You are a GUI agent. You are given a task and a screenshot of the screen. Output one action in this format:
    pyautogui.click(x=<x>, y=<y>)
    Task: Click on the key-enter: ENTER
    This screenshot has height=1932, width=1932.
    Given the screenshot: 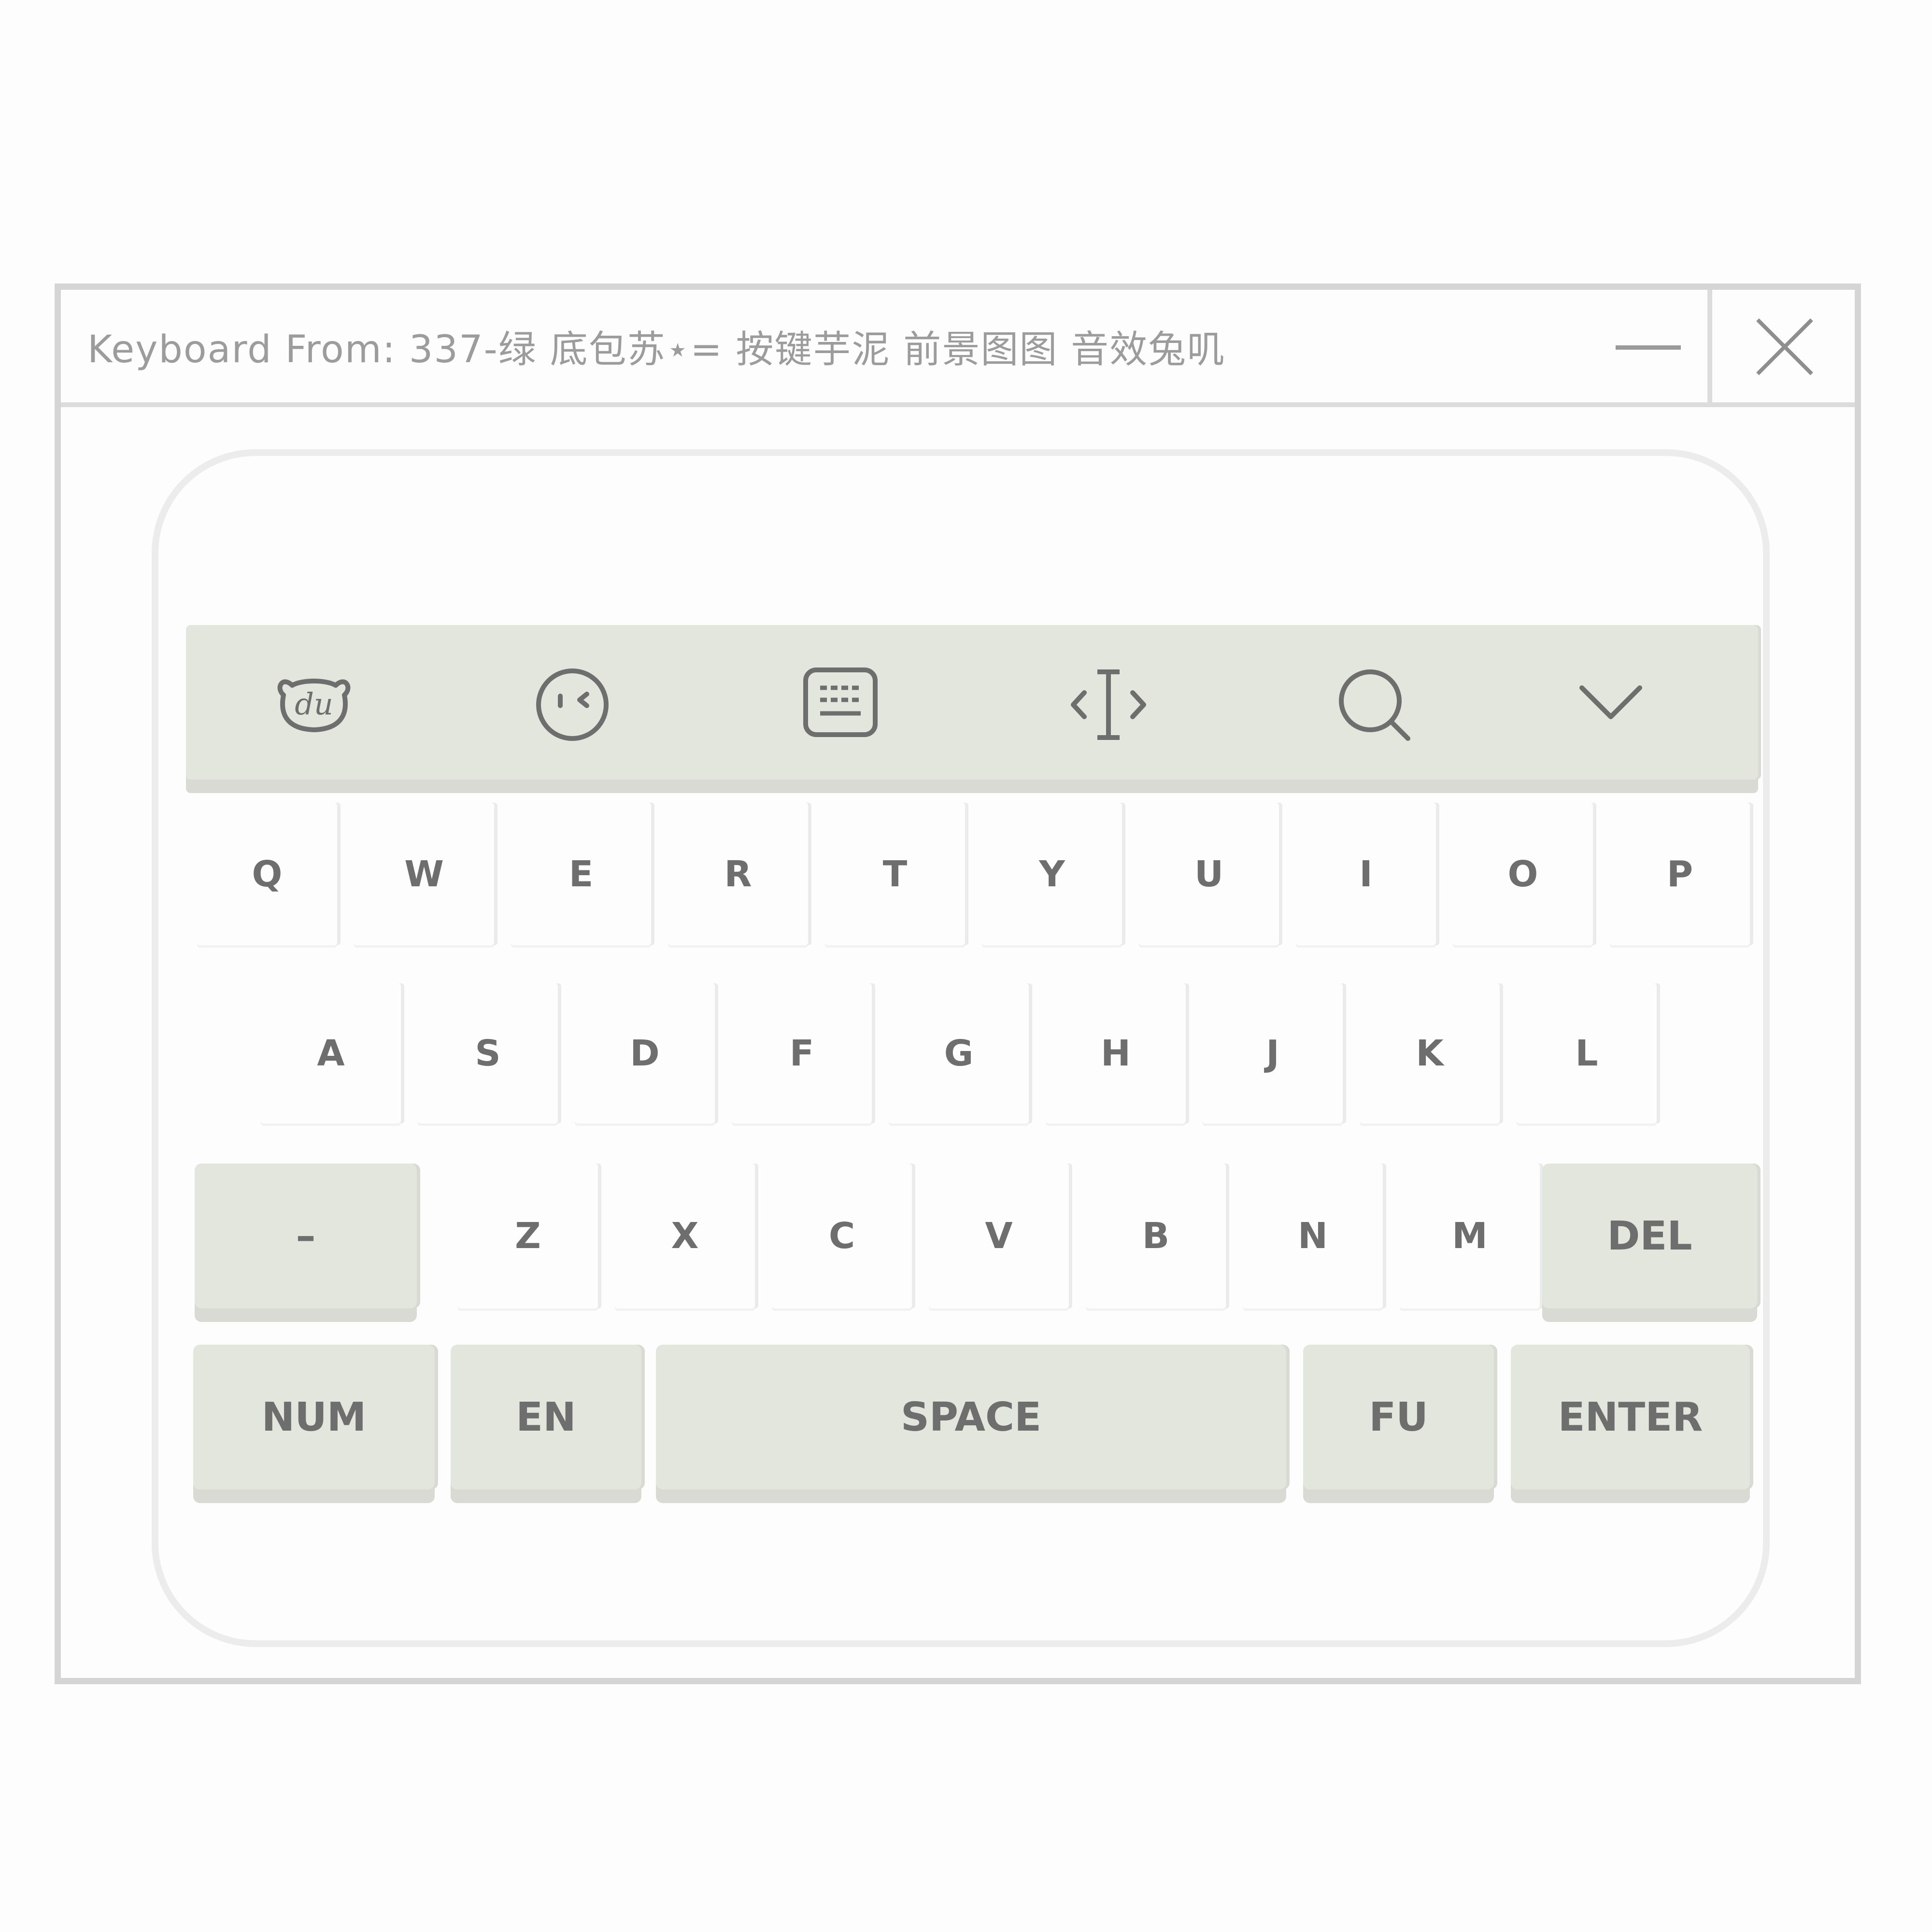 What is the action you would take?
    pyautogui.click(x=1630, y=1417)
    